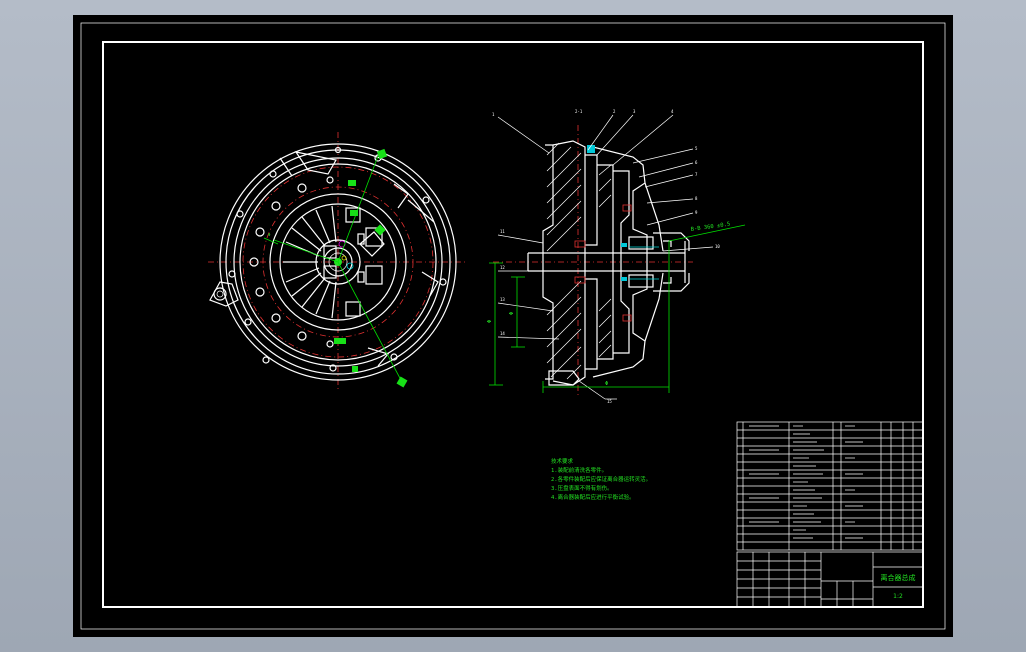 The height and width of the screenshot is (652, 1026). I want to click on svg-text: 10, so click(717, 246).